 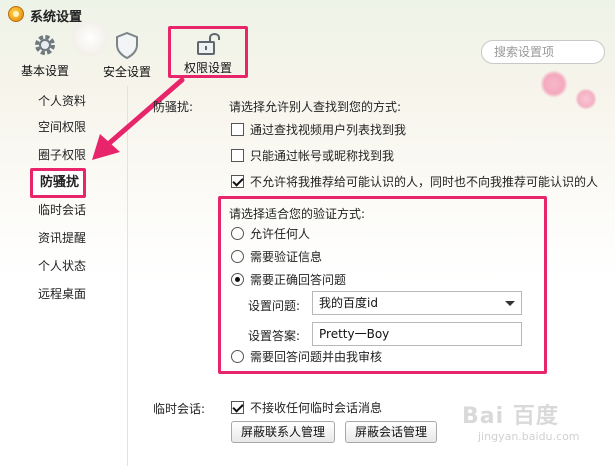 What do you see at coordinates (510, 303) in the screenshot?
I see `chevron-down-icon` at bounding box center [510, 303].